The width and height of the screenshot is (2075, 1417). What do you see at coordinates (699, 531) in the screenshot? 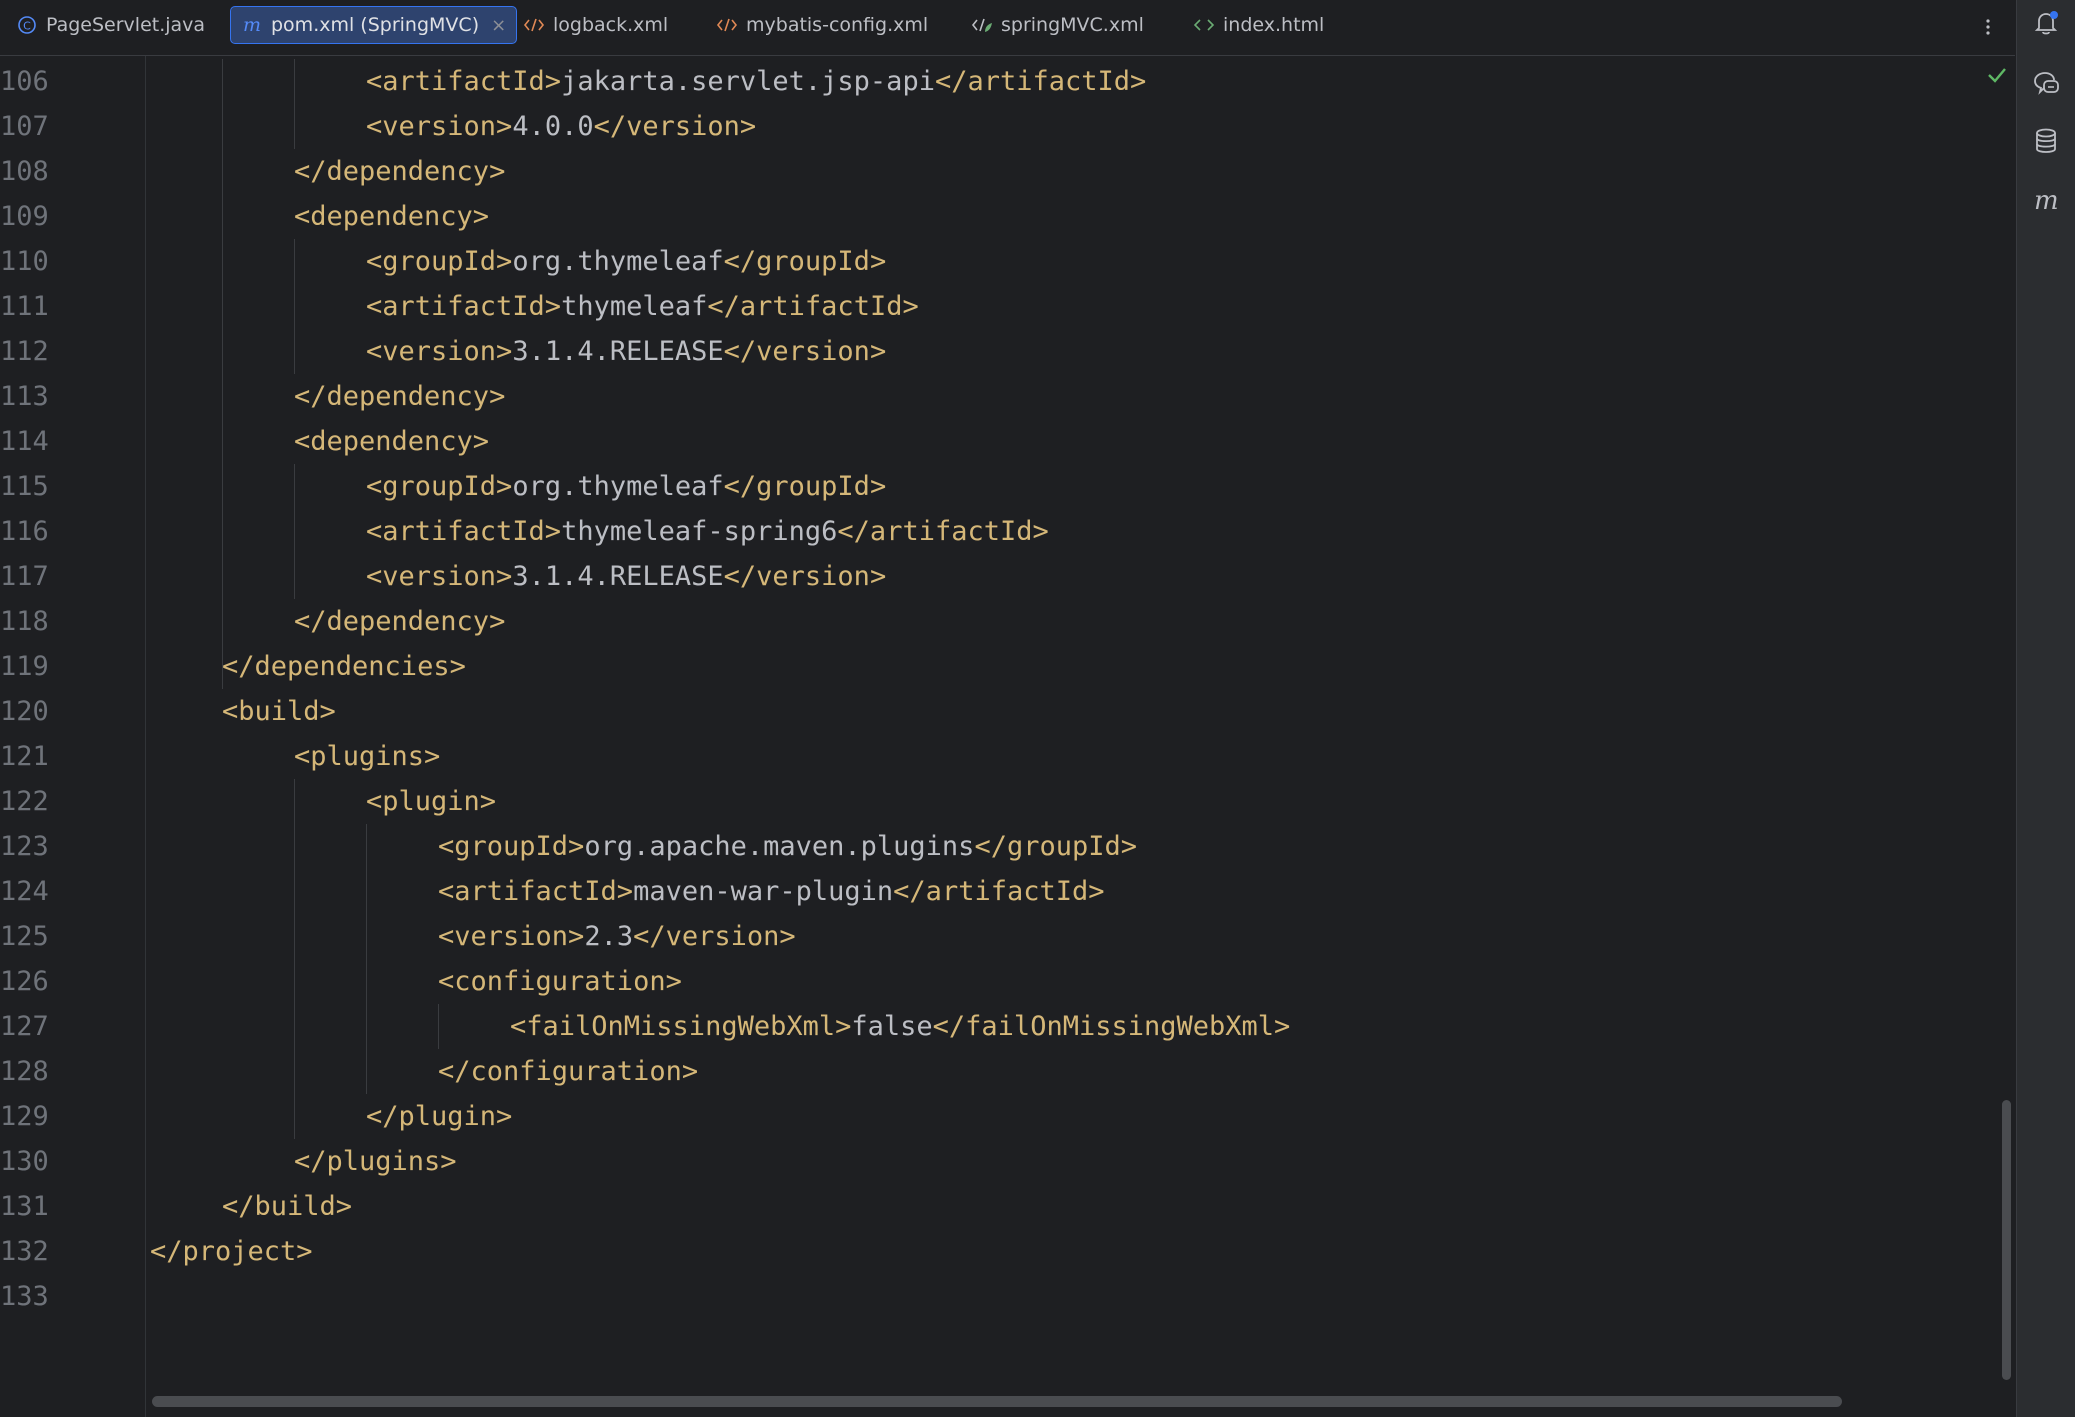
I see `tag-value: thymeleaf-spring6` at bounding box center [699, 531].